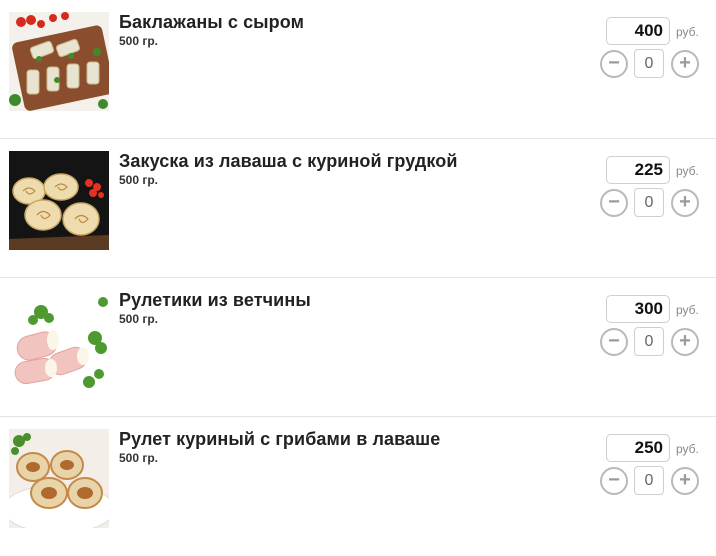 The height and width of the screenshot is (556, 716). I want to click on price-value: 400, so click(638, 31).